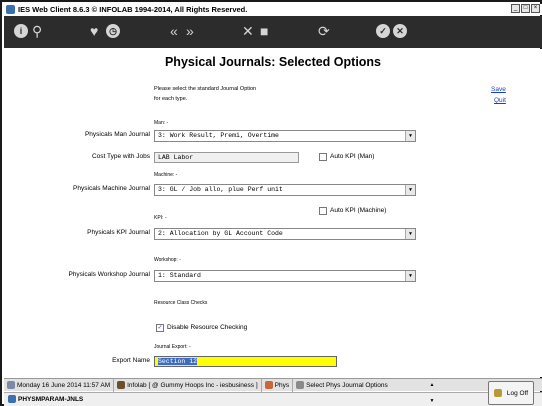 The width and height of the screenshot is (542, 406). I want to click on save-link: Save, so click(498, 89).